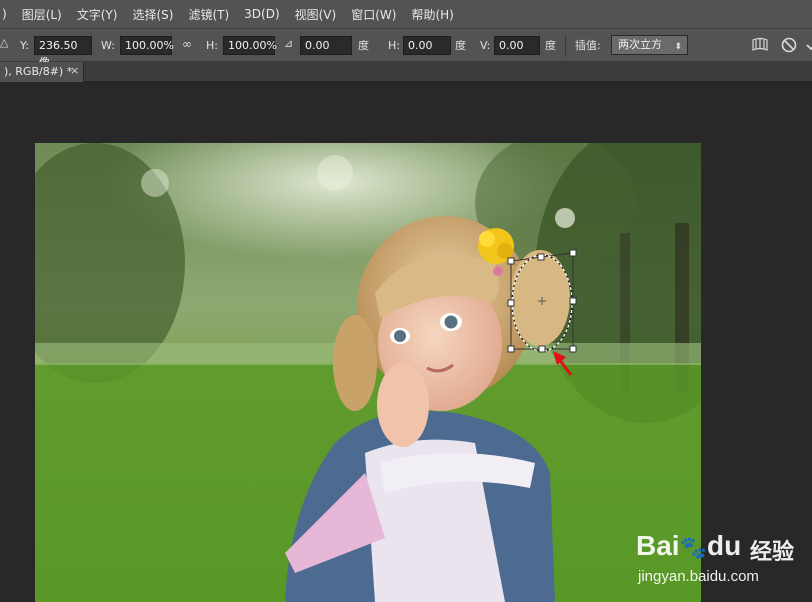 The image size is (812, 602). What do you see at coordinates (212, 45) in the screenshot?
I see `height-label: H:` at bounding box center [212, 45].